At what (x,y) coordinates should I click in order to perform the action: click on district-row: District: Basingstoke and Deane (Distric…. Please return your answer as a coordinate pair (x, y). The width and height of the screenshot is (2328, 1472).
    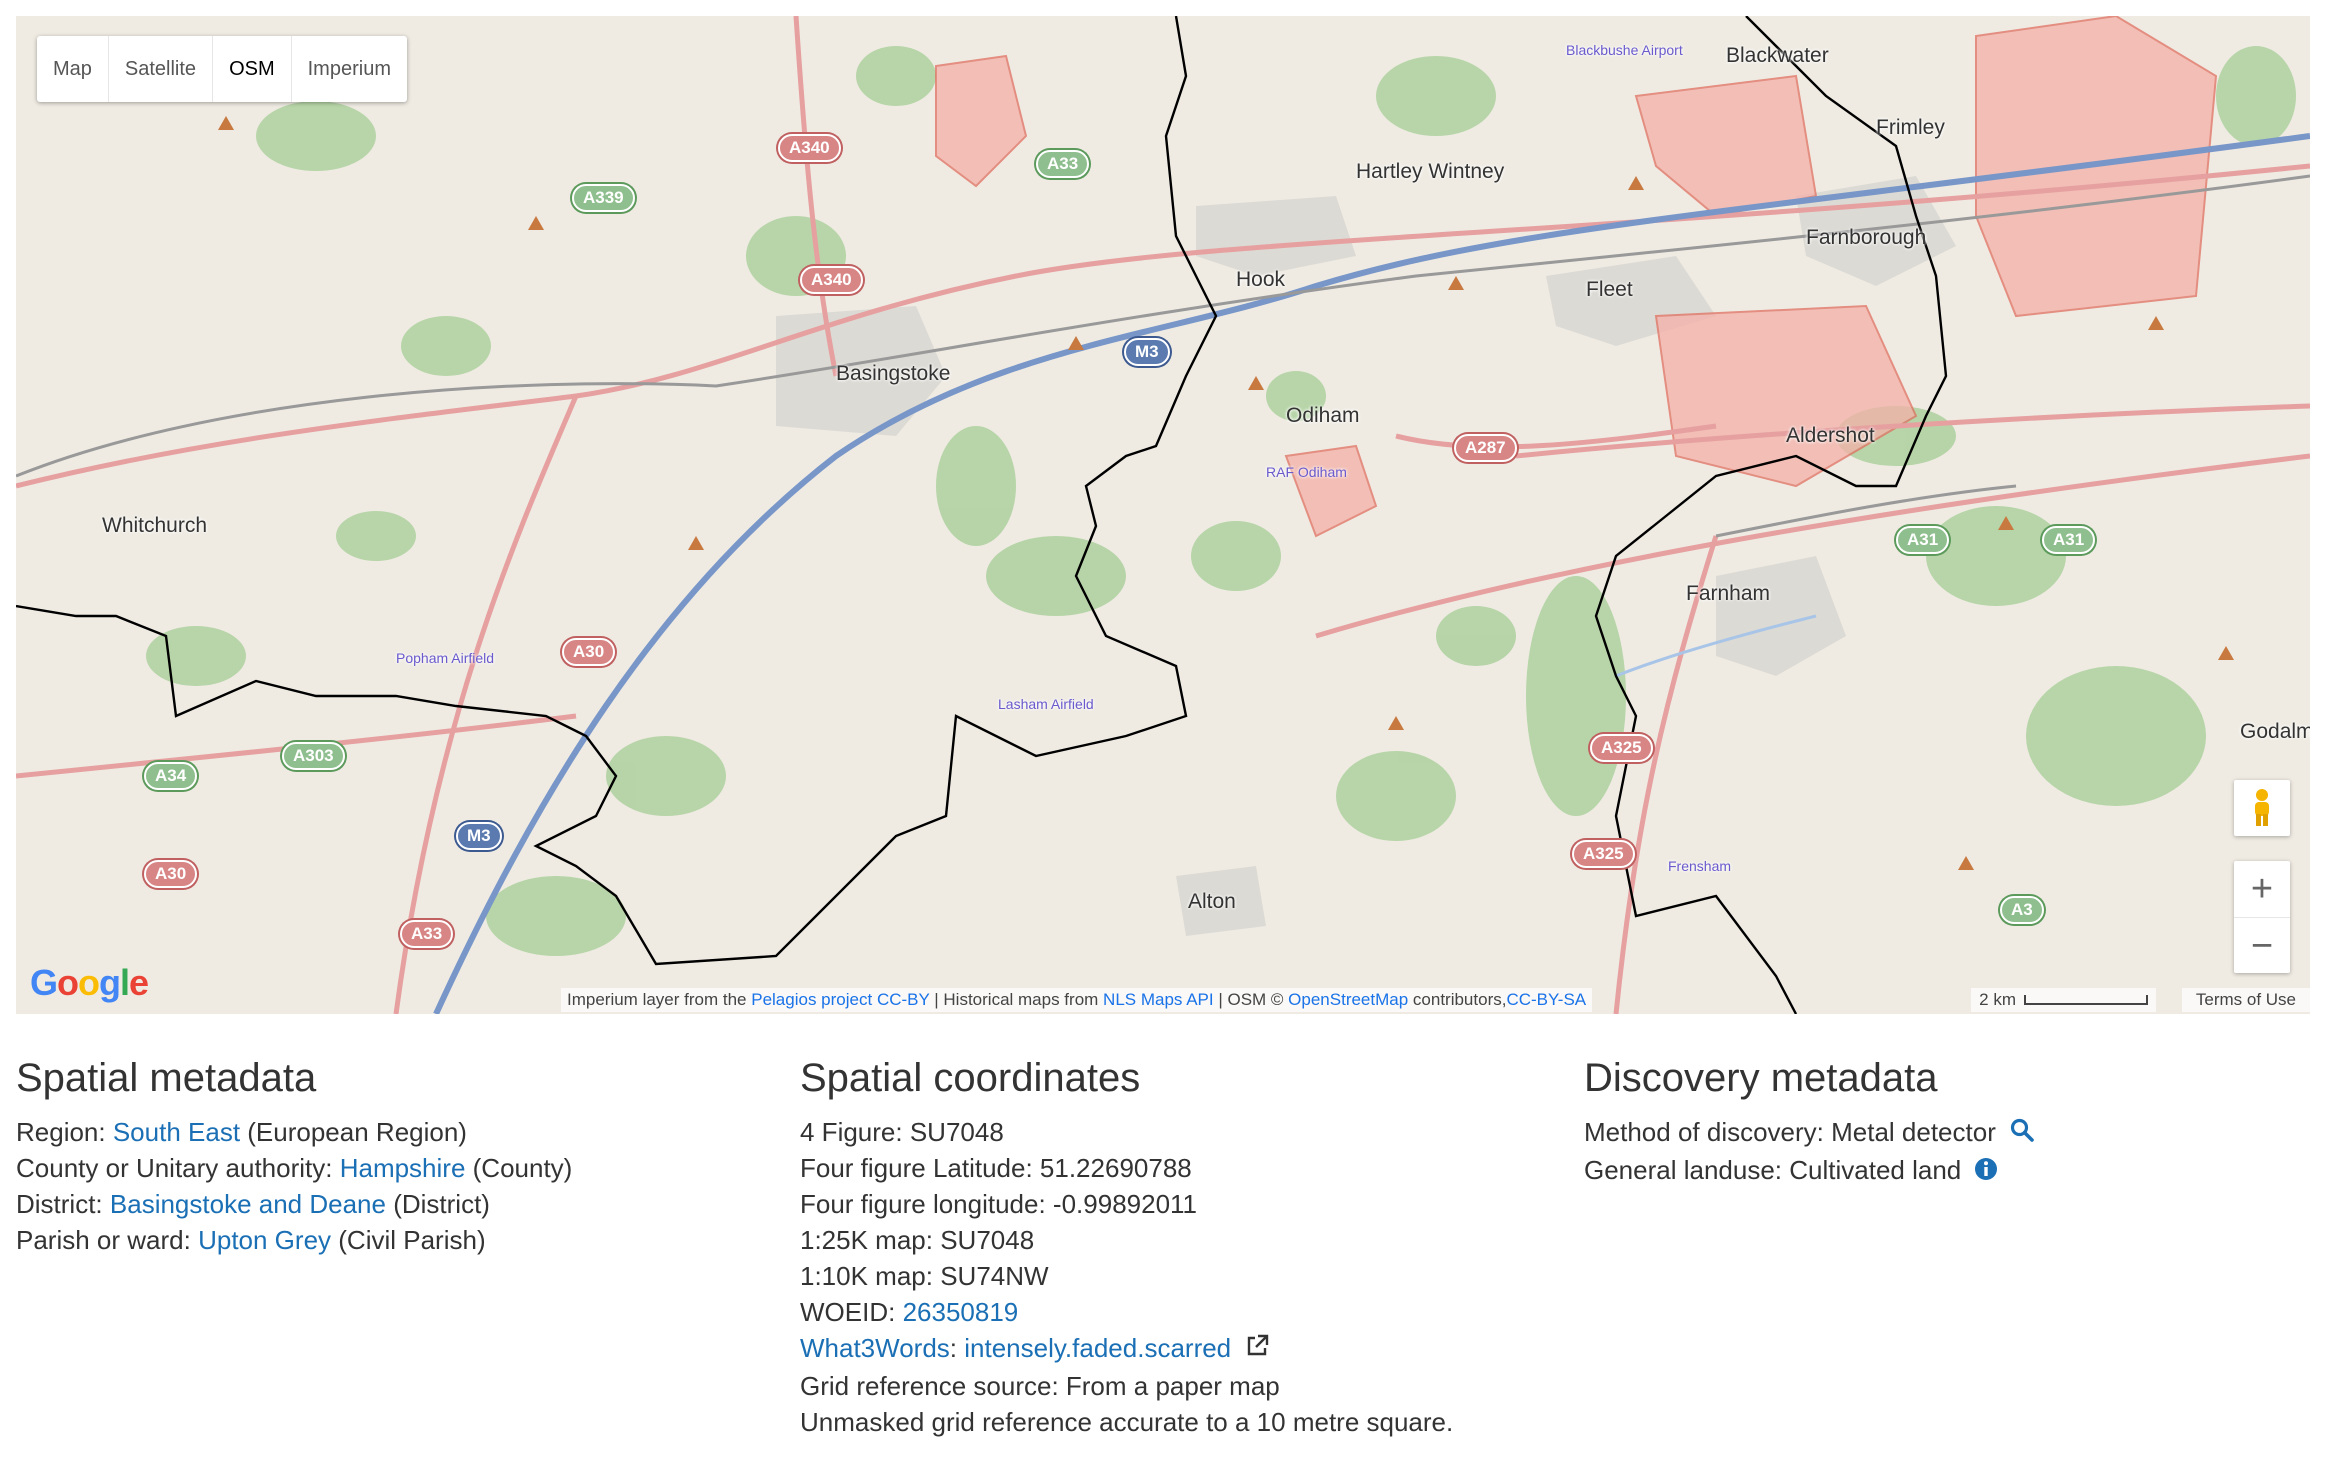
    Looking at the image, I should click on (294, 1204).